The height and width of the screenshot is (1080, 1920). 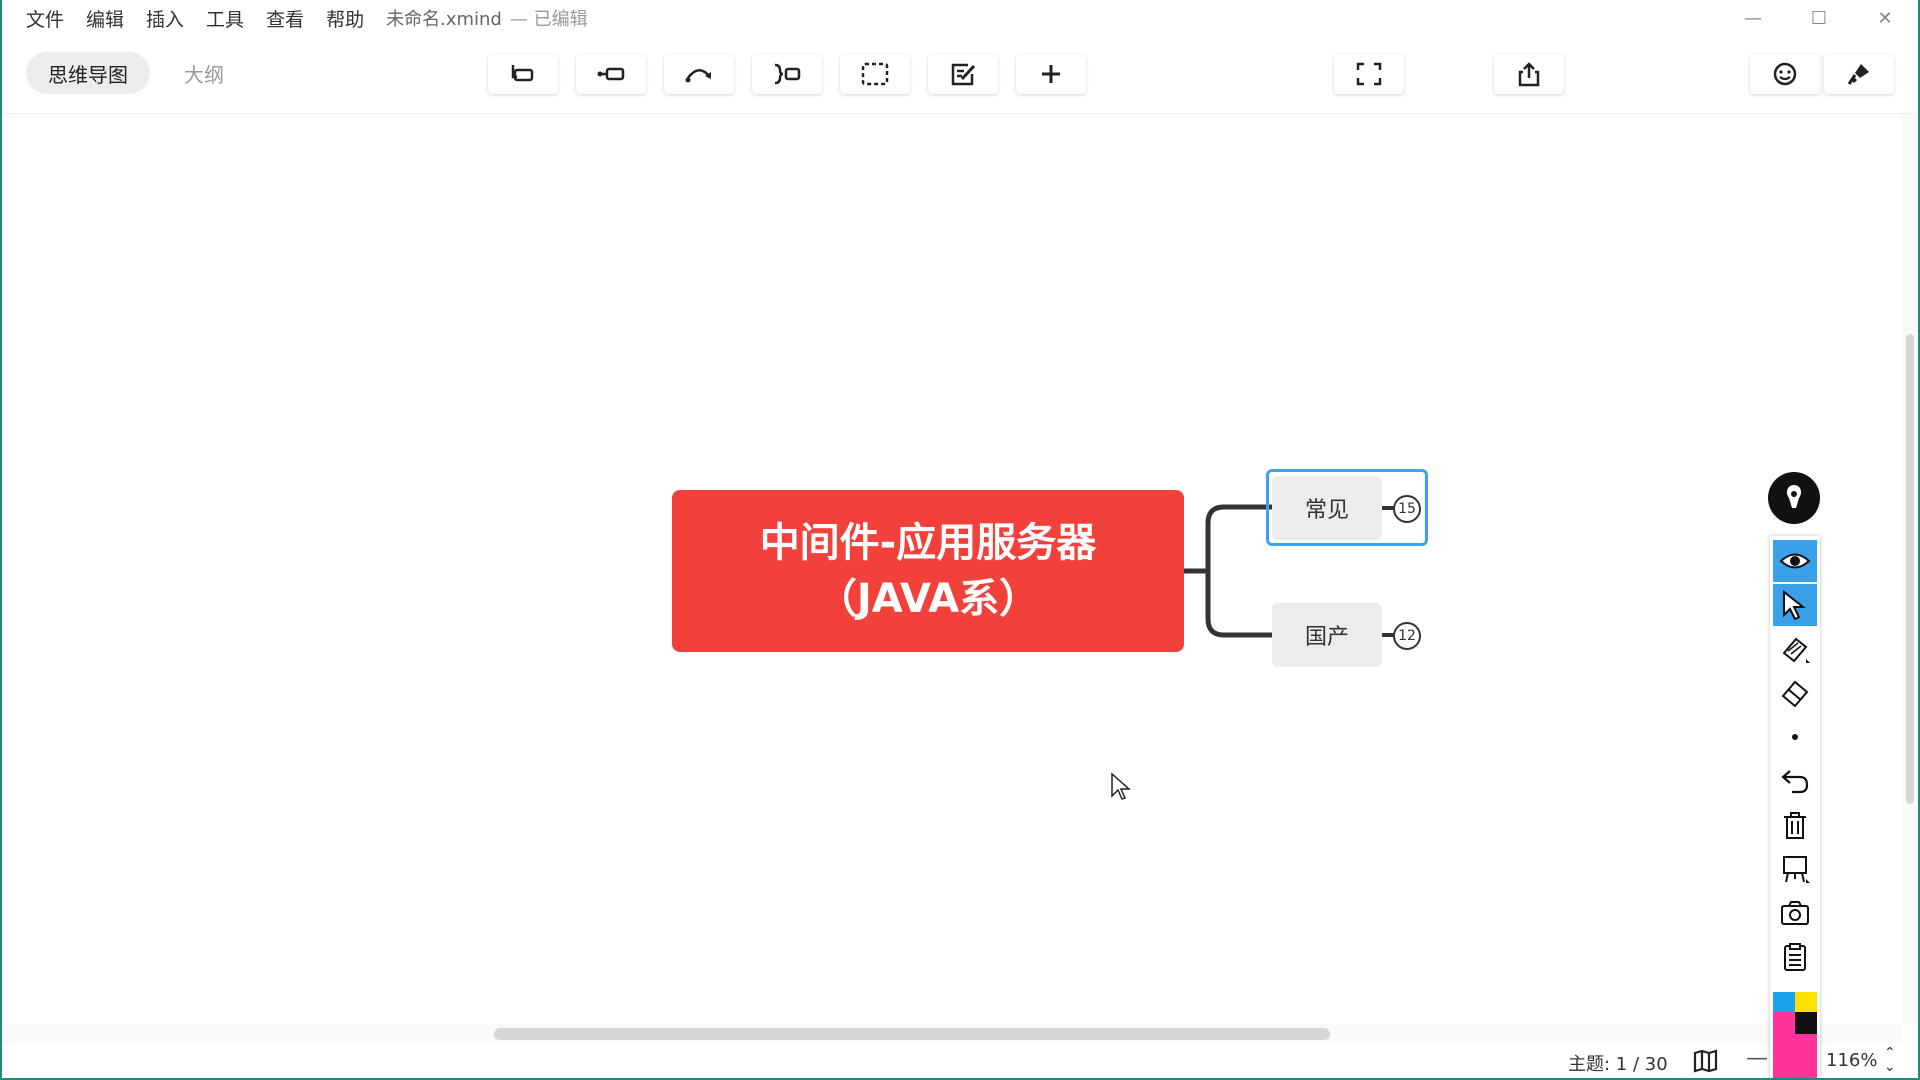 I want to click on document-title: 未命名.xmind, so click(x=444, y=19).